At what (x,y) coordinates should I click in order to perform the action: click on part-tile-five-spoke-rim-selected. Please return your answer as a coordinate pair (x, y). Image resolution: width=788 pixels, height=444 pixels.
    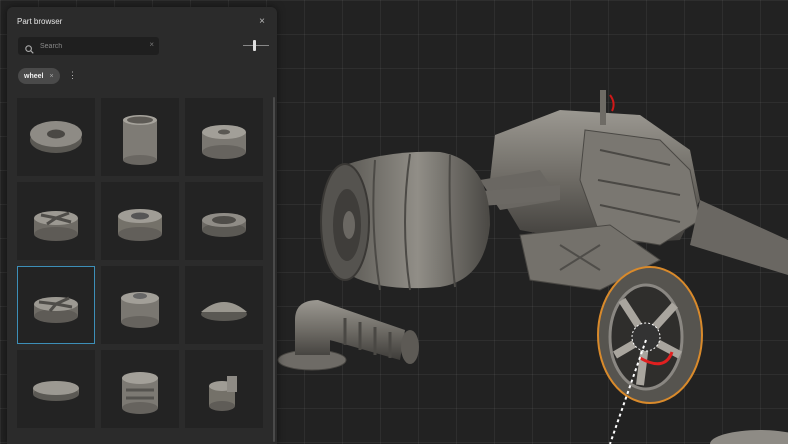
    Looking at the image, I should click on (56, 305).